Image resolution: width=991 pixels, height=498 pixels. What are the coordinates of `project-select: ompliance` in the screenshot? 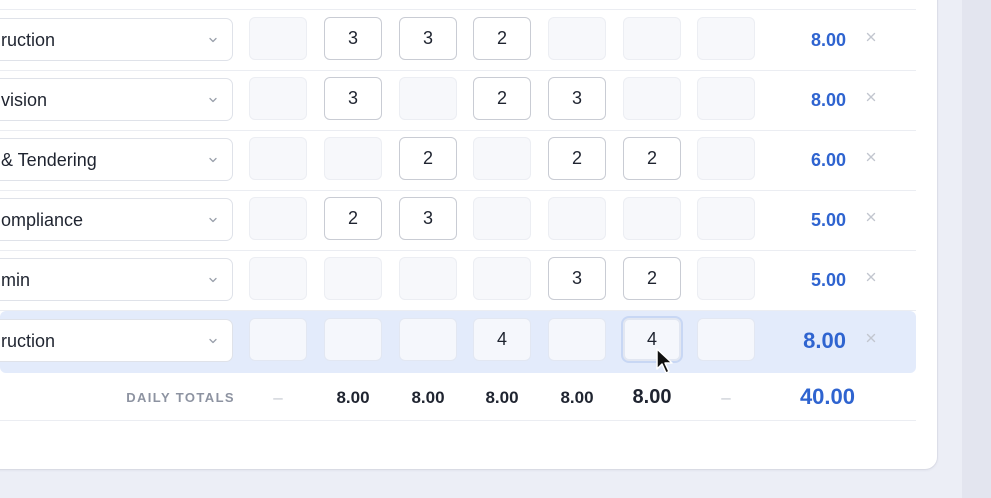 It's located at (116, 219).